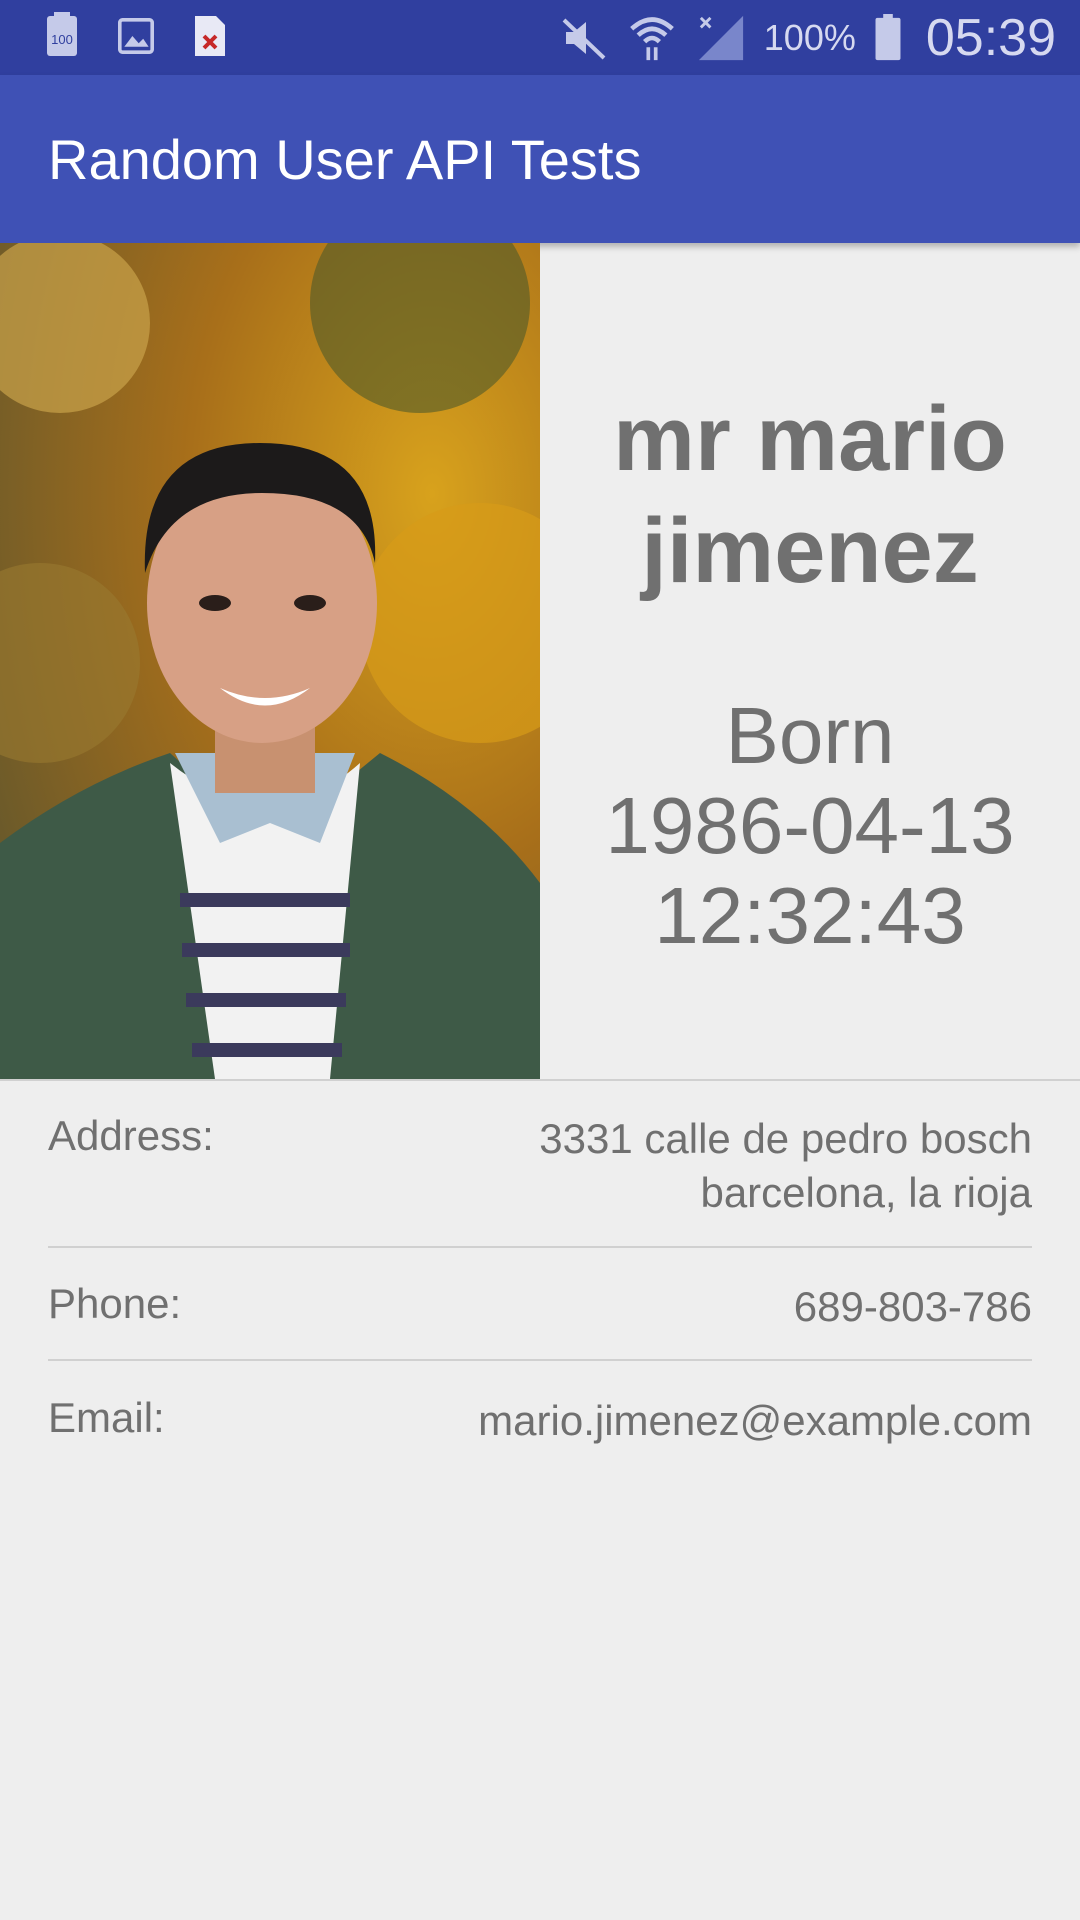  What do you see at coordinates (810, 735) in the screenshot?
I see `born-label: Born` at bounding box center [810, 735].